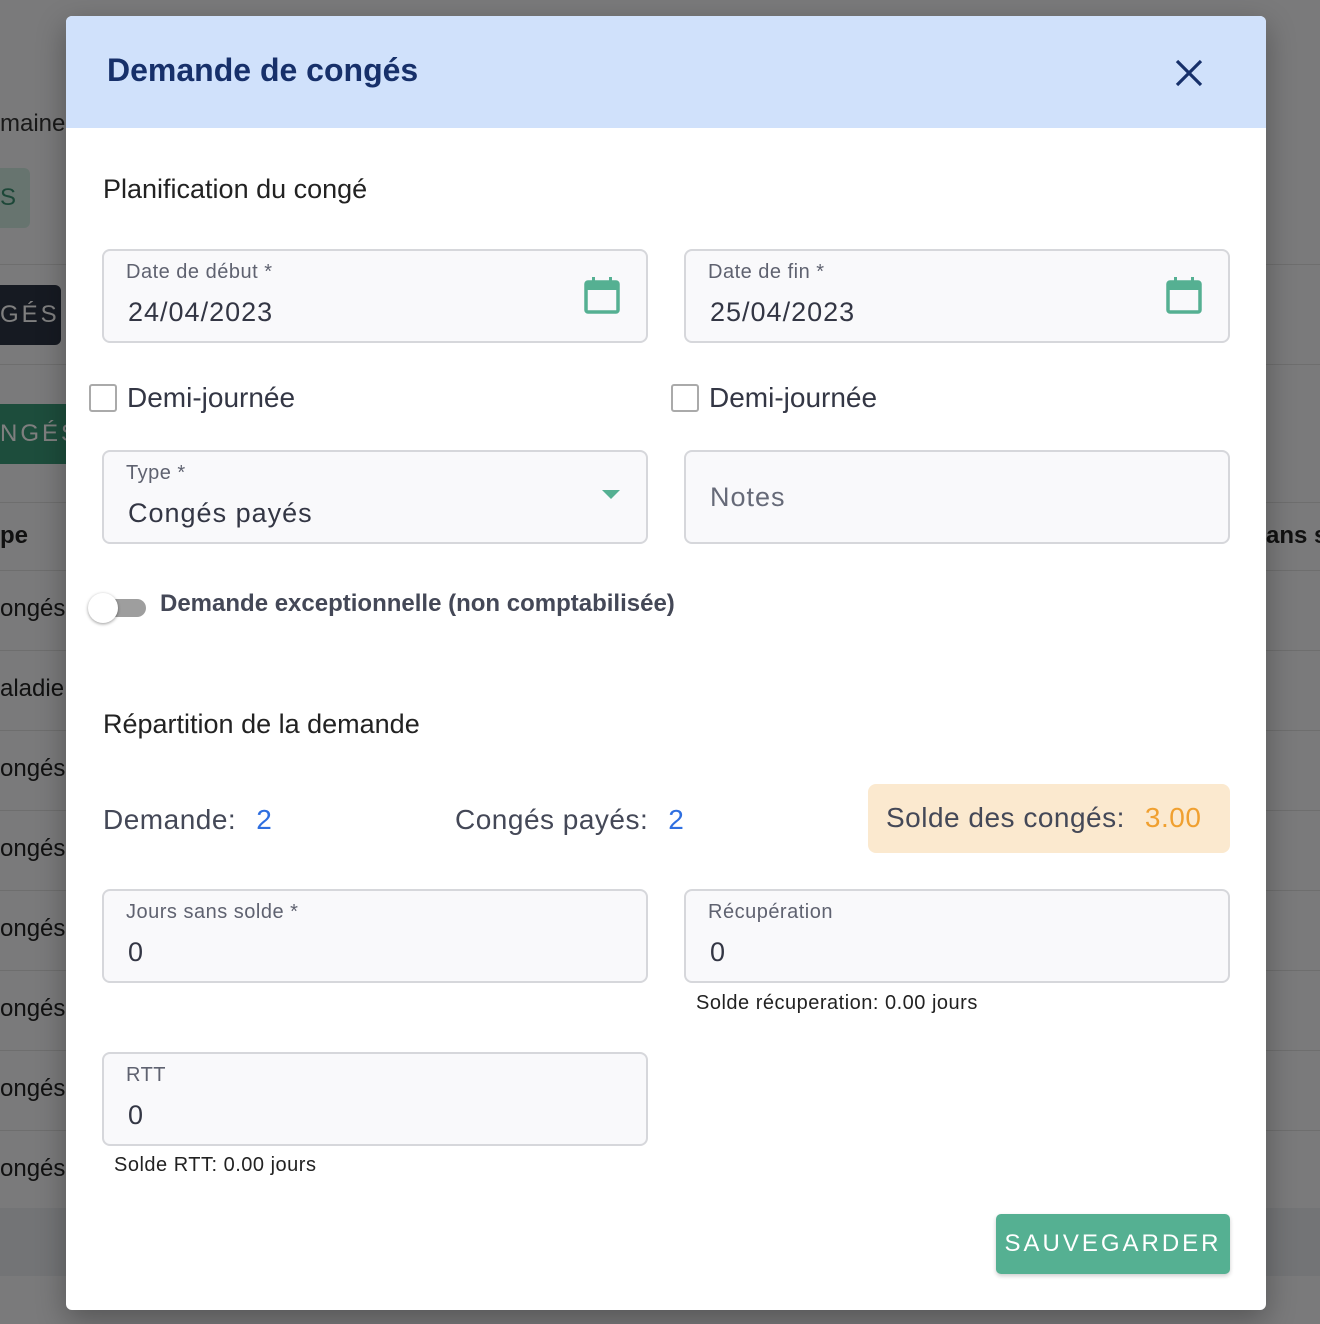 The height and width of the screenshot is (1324, 1320). Describe the element at coordinates (957, 296) in the screenshot. I see `end-date-field: Date de fin * 25/04/2023` at that location.